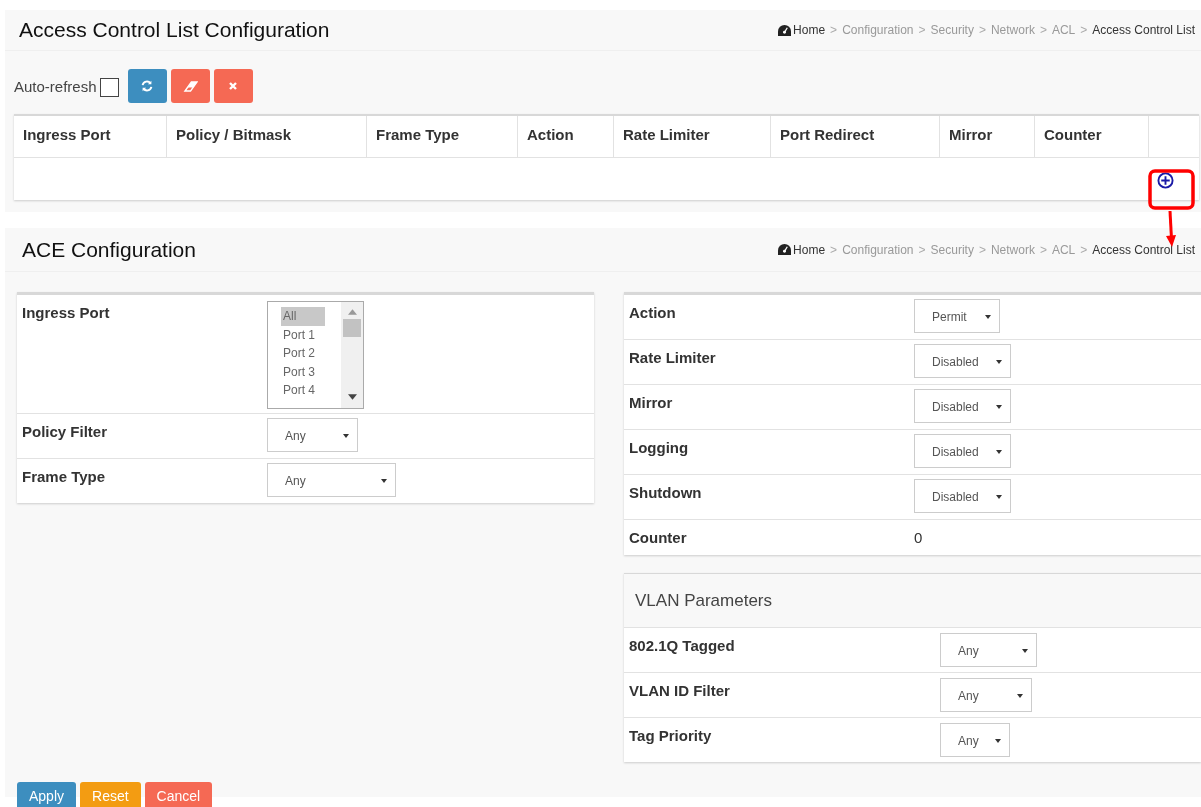 The image size is (1201, 807). Describe the element at coordinates (682, 646) in the screenshot. I see `field-label: 802.1Q Tagged` at that location.